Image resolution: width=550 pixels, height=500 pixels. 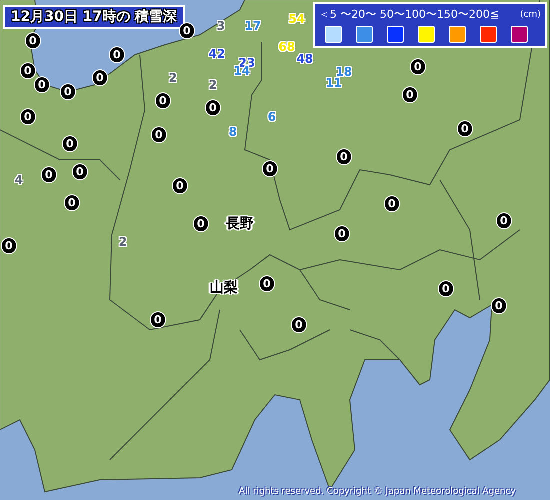 I want to click on prefecture-label: 山梨, so click(x=224, y=288).